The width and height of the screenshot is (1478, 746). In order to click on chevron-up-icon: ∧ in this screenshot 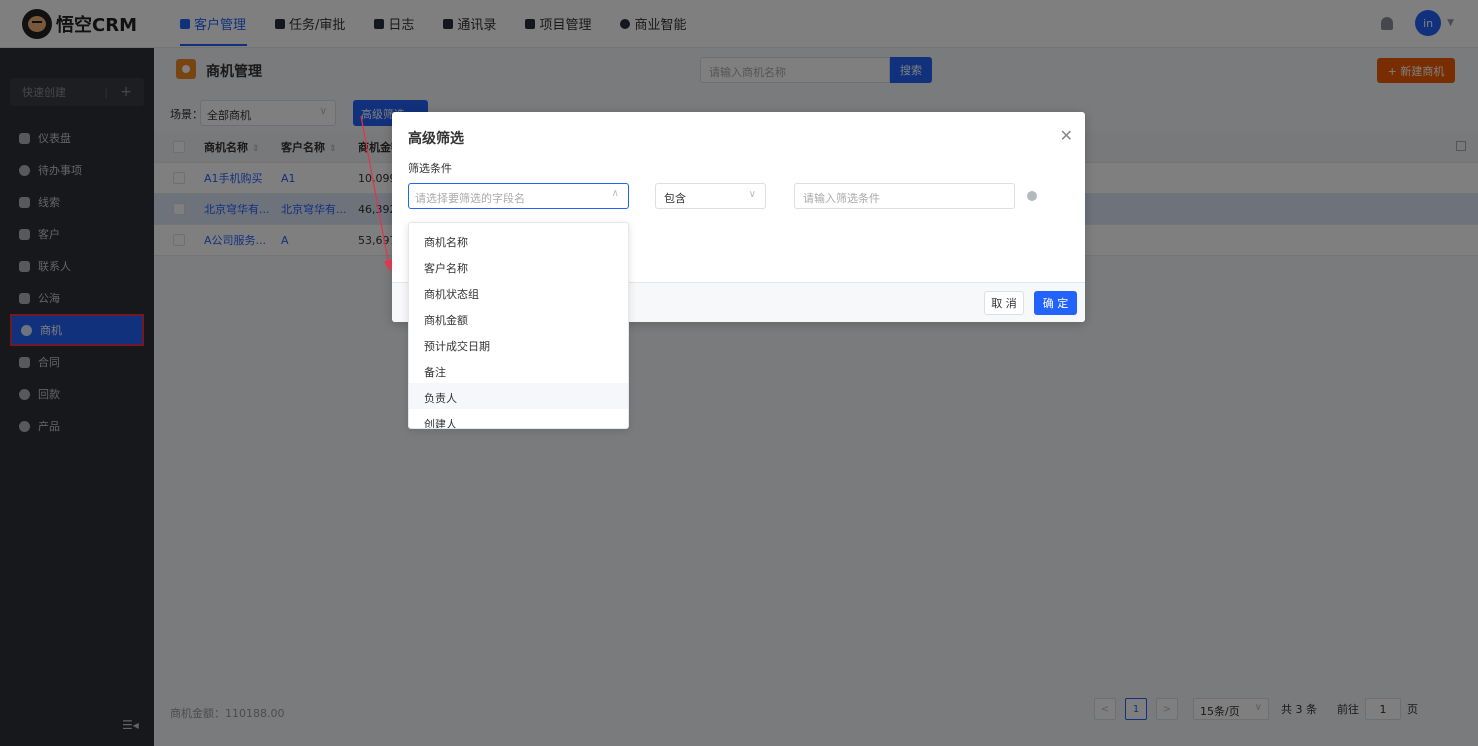, I will do `click(615, 193)`.